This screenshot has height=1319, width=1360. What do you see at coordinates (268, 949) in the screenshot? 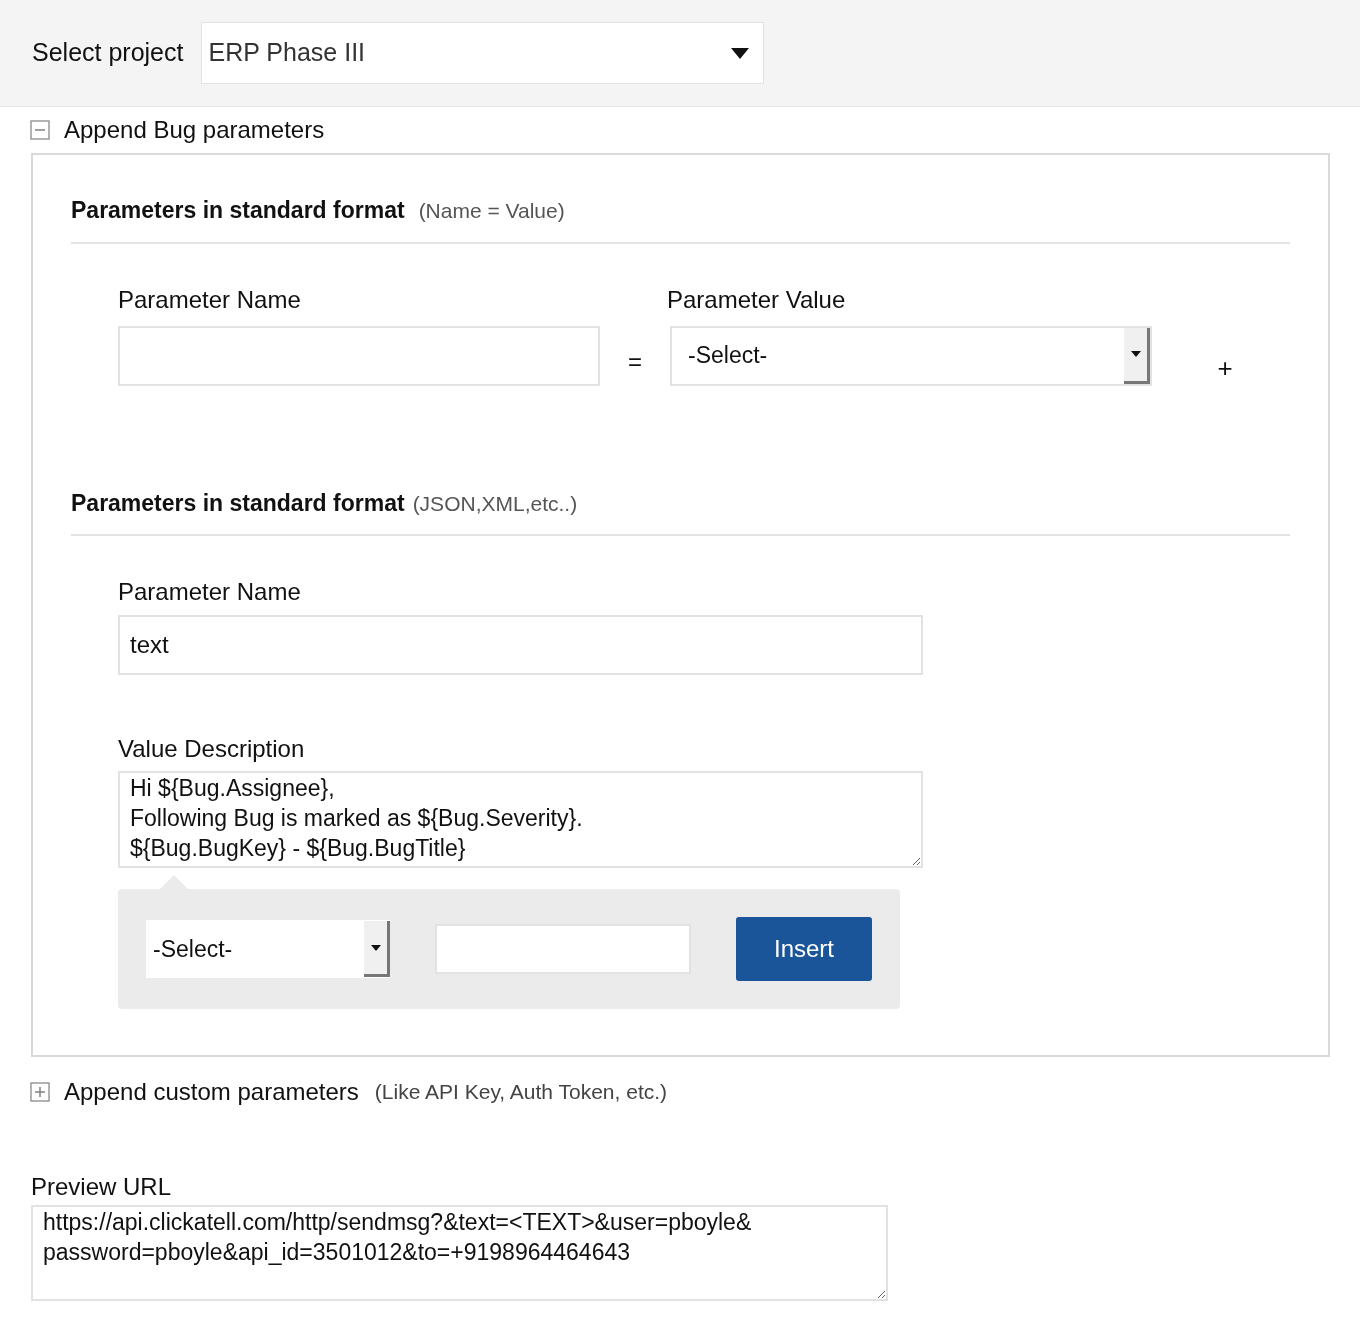
I see `variable-dropdown: -Select-` at bounding box center [268, 949].